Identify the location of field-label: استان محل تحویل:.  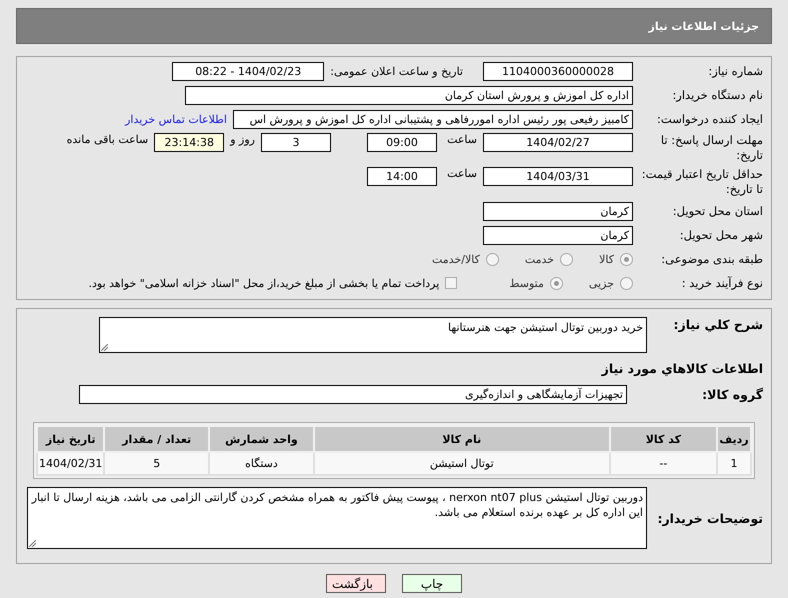
(717, 211).